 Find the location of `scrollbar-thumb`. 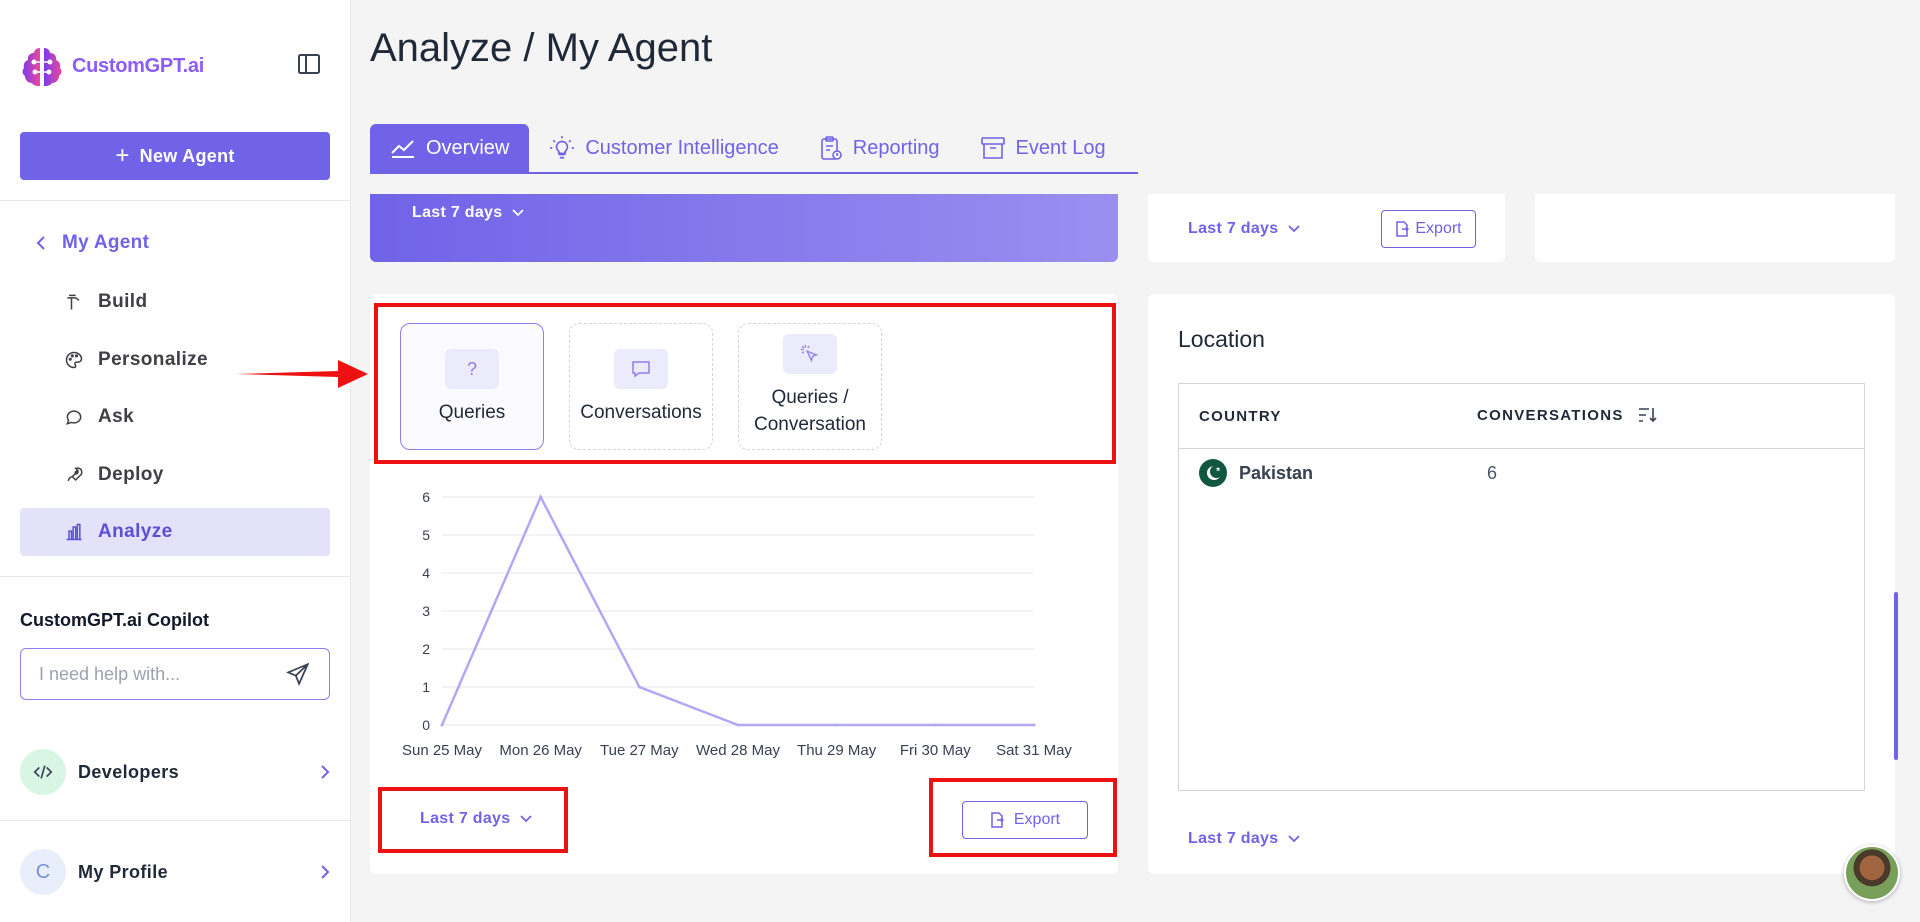

scrollbar-thumb is located at coordinates (1896, 676).